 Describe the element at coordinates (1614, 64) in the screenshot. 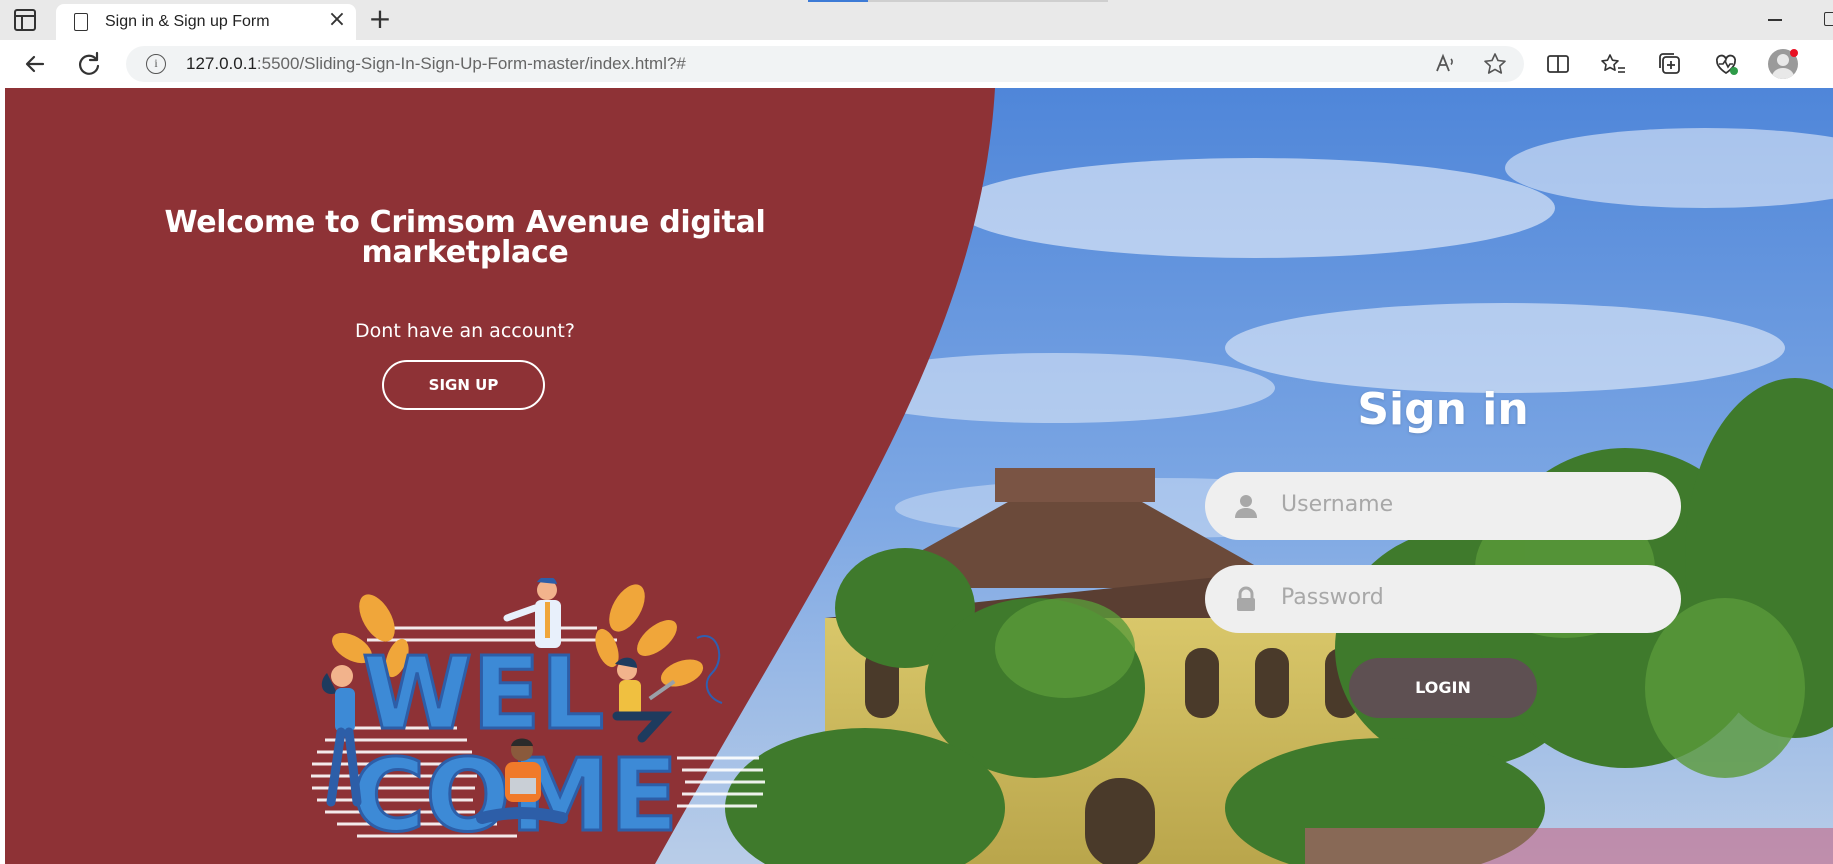

I see `favorites-icon` at that location.